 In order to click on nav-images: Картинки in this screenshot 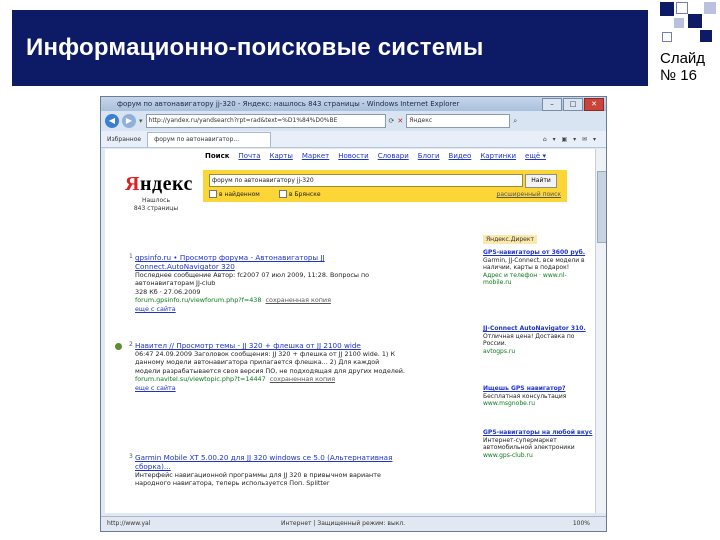, I will do `click(498, 156)`.